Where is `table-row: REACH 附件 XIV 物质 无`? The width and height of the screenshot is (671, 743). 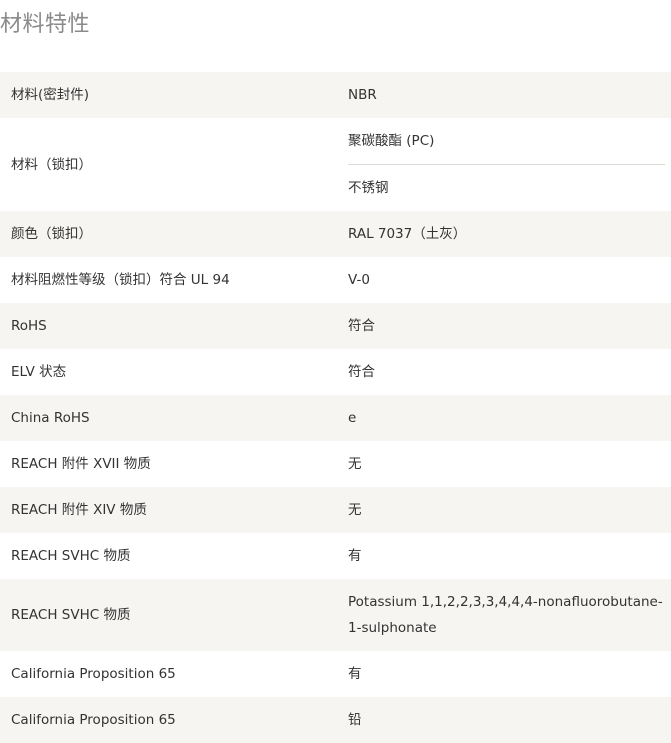
table-row: REACH 附件 XIV 物质 无 is located at coordinates (335, 510).